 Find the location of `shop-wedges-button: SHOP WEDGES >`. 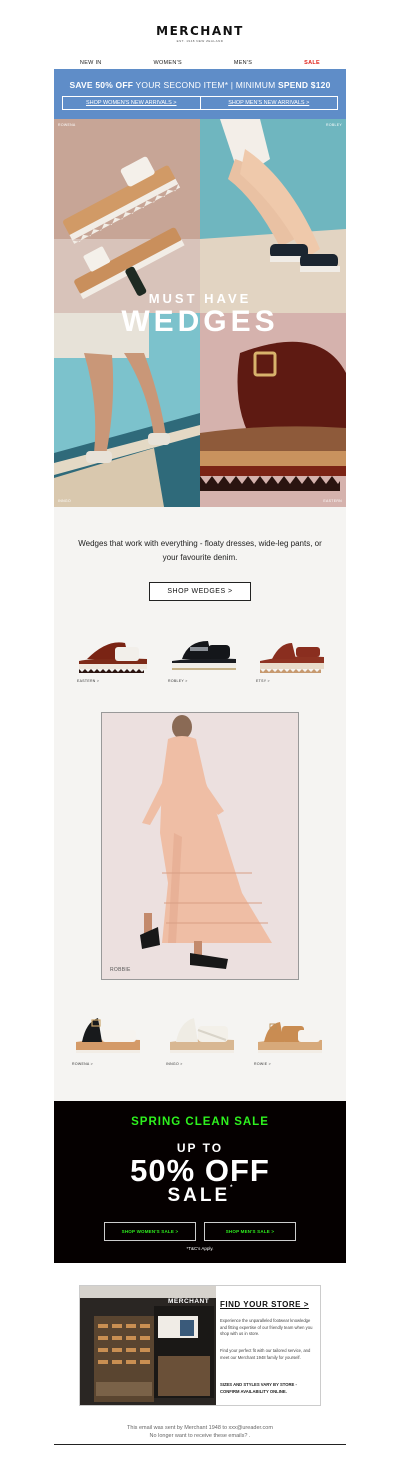

shop-wedges-button: SHOP WEDGES > is located at coordinates (200, 591).